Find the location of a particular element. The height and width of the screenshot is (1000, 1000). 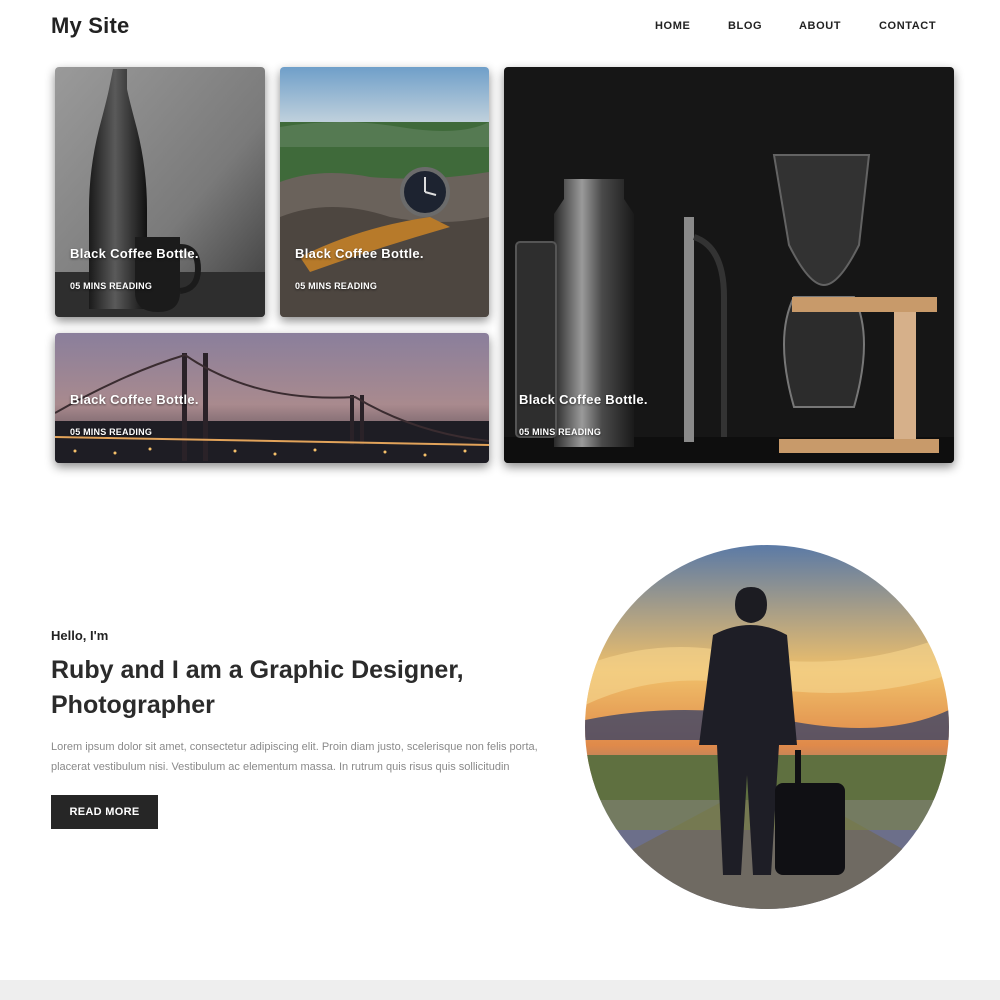

nav-contact: CONTACT is located at coordinates (907, 26).